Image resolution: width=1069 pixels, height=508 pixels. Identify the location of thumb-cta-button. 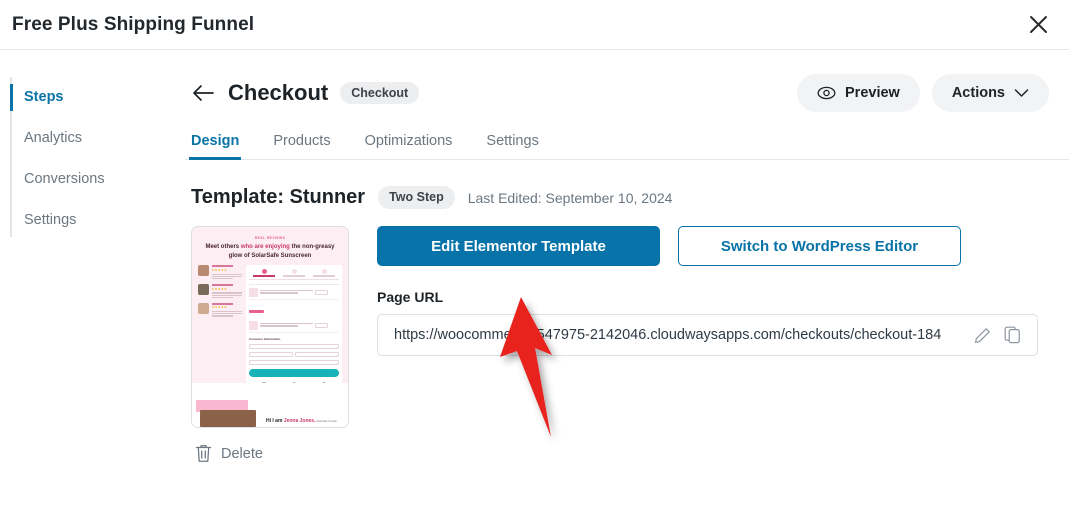
(294, 373).